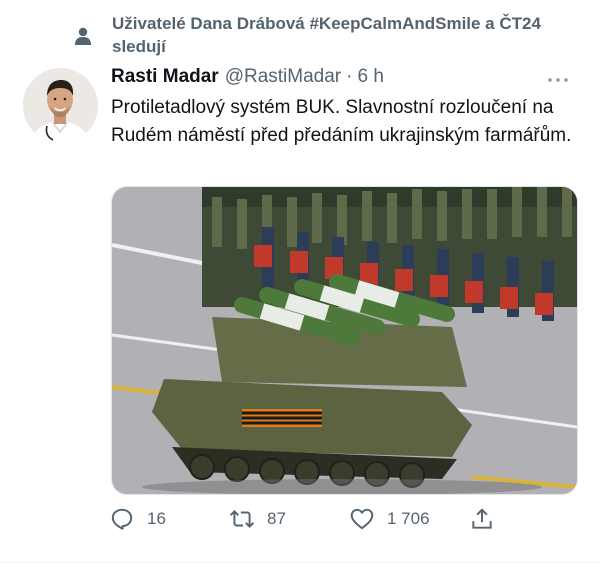 The width and height of the screenshot is (600, 568). I want to click on reply-icon, so click(122, 519).